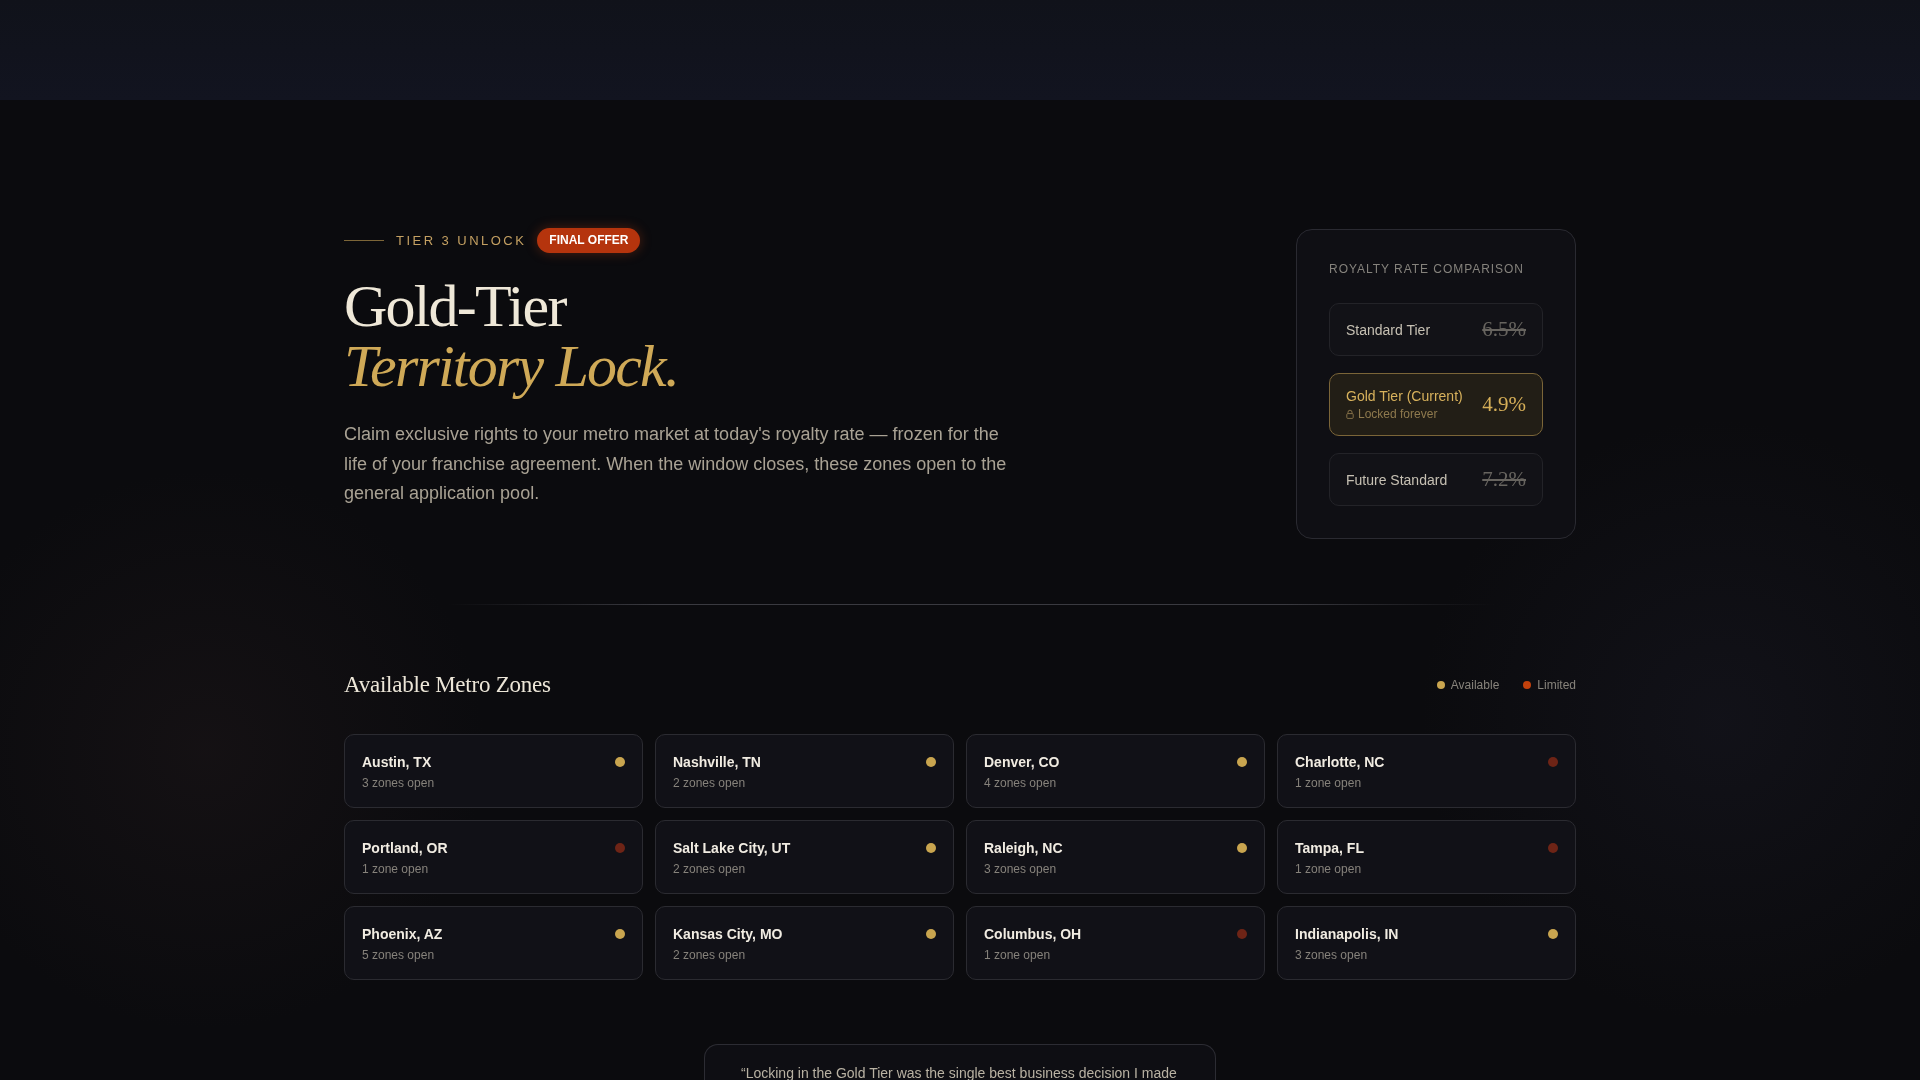 This screenshot has width=1920, height=1080. Describe the element at coordinates (1504, 329) in the screenshot. I see `rate-value: 6.5%` at that location.